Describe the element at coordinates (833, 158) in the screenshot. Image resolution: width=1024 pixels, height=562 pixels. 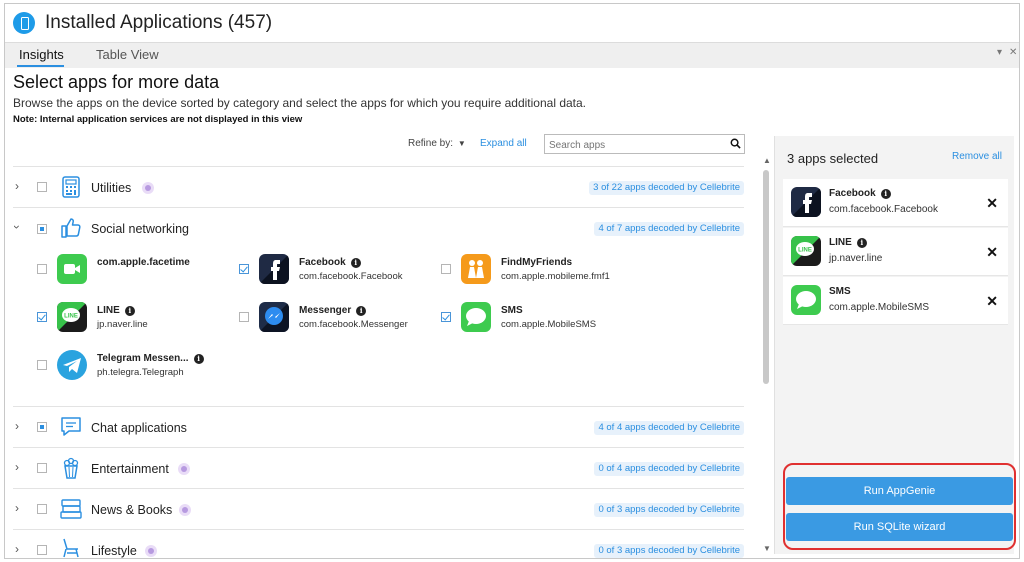
I see `selected-count: 3 apps selected` at that location.